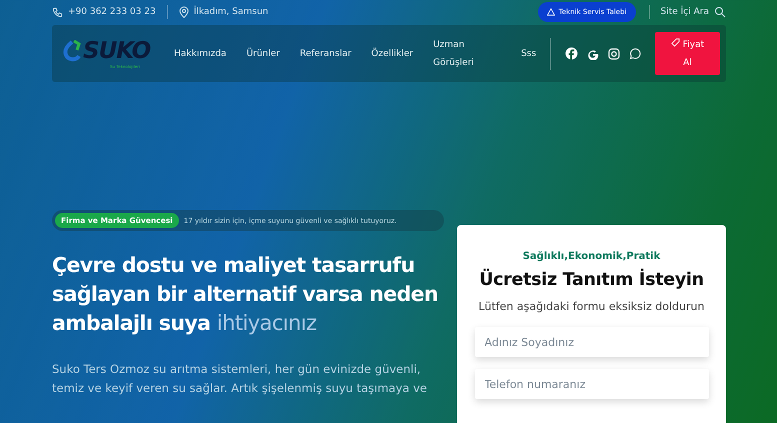 This screenshot has width=777, height=423. What do you see at coordinates (245, 294) in the screenshot?
I see `hero-heading: Çevre dostu ve maliyet tasarrufu sağlayan bir alternatif varsa neden ambalajlı suya ihtiyacınız` at bounding box center [245, 294].